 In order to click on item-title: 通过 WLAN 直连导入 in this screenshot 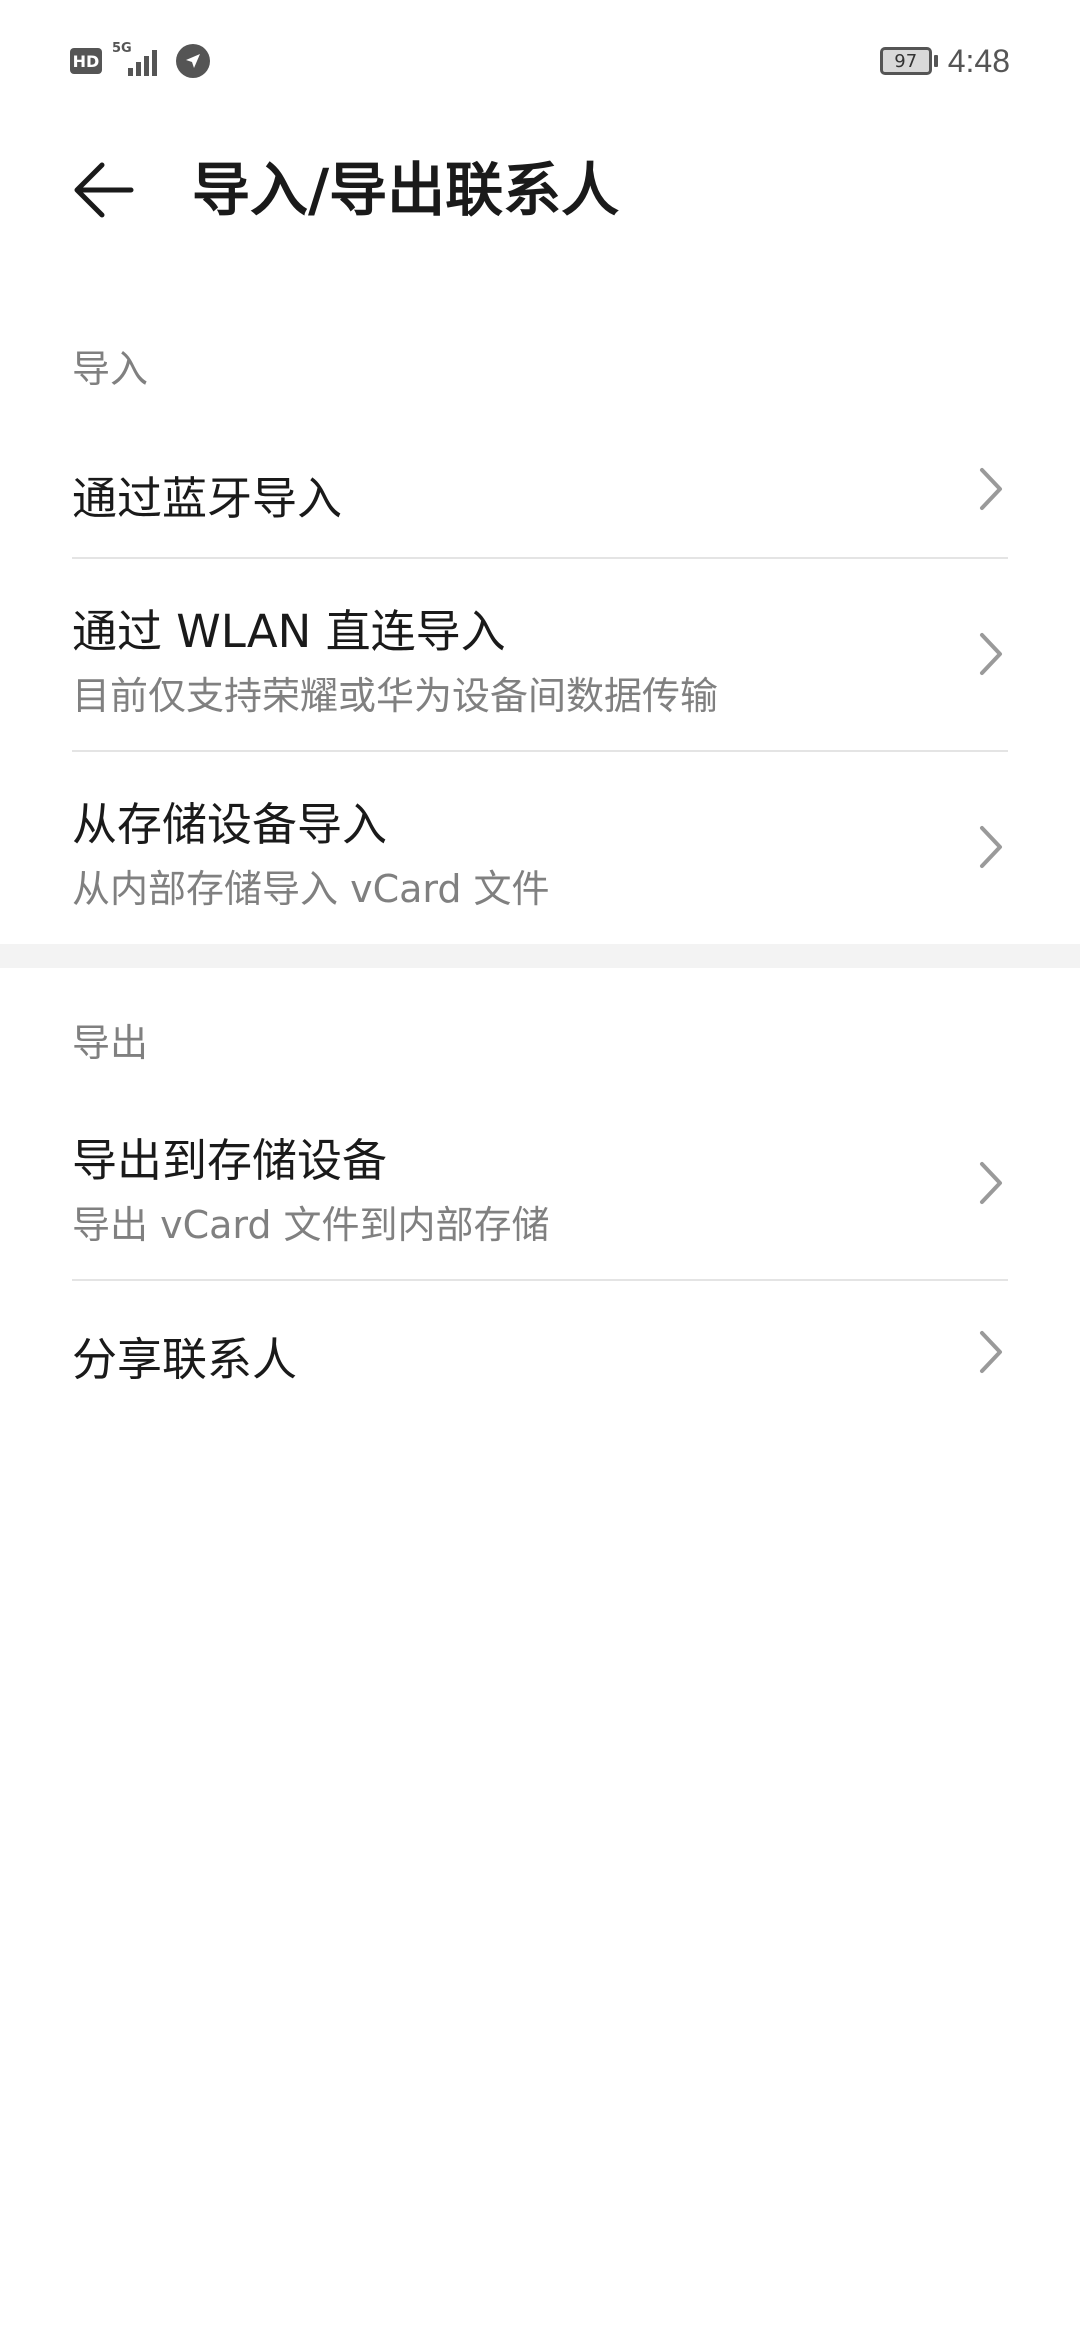, I will do `click(289, 631)`.